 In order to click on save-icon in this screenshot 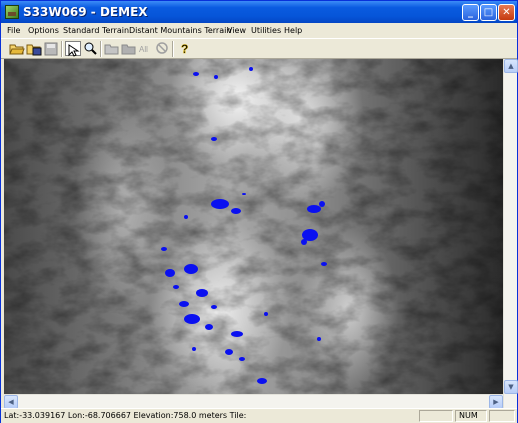, I will do `click(51, 48)`.